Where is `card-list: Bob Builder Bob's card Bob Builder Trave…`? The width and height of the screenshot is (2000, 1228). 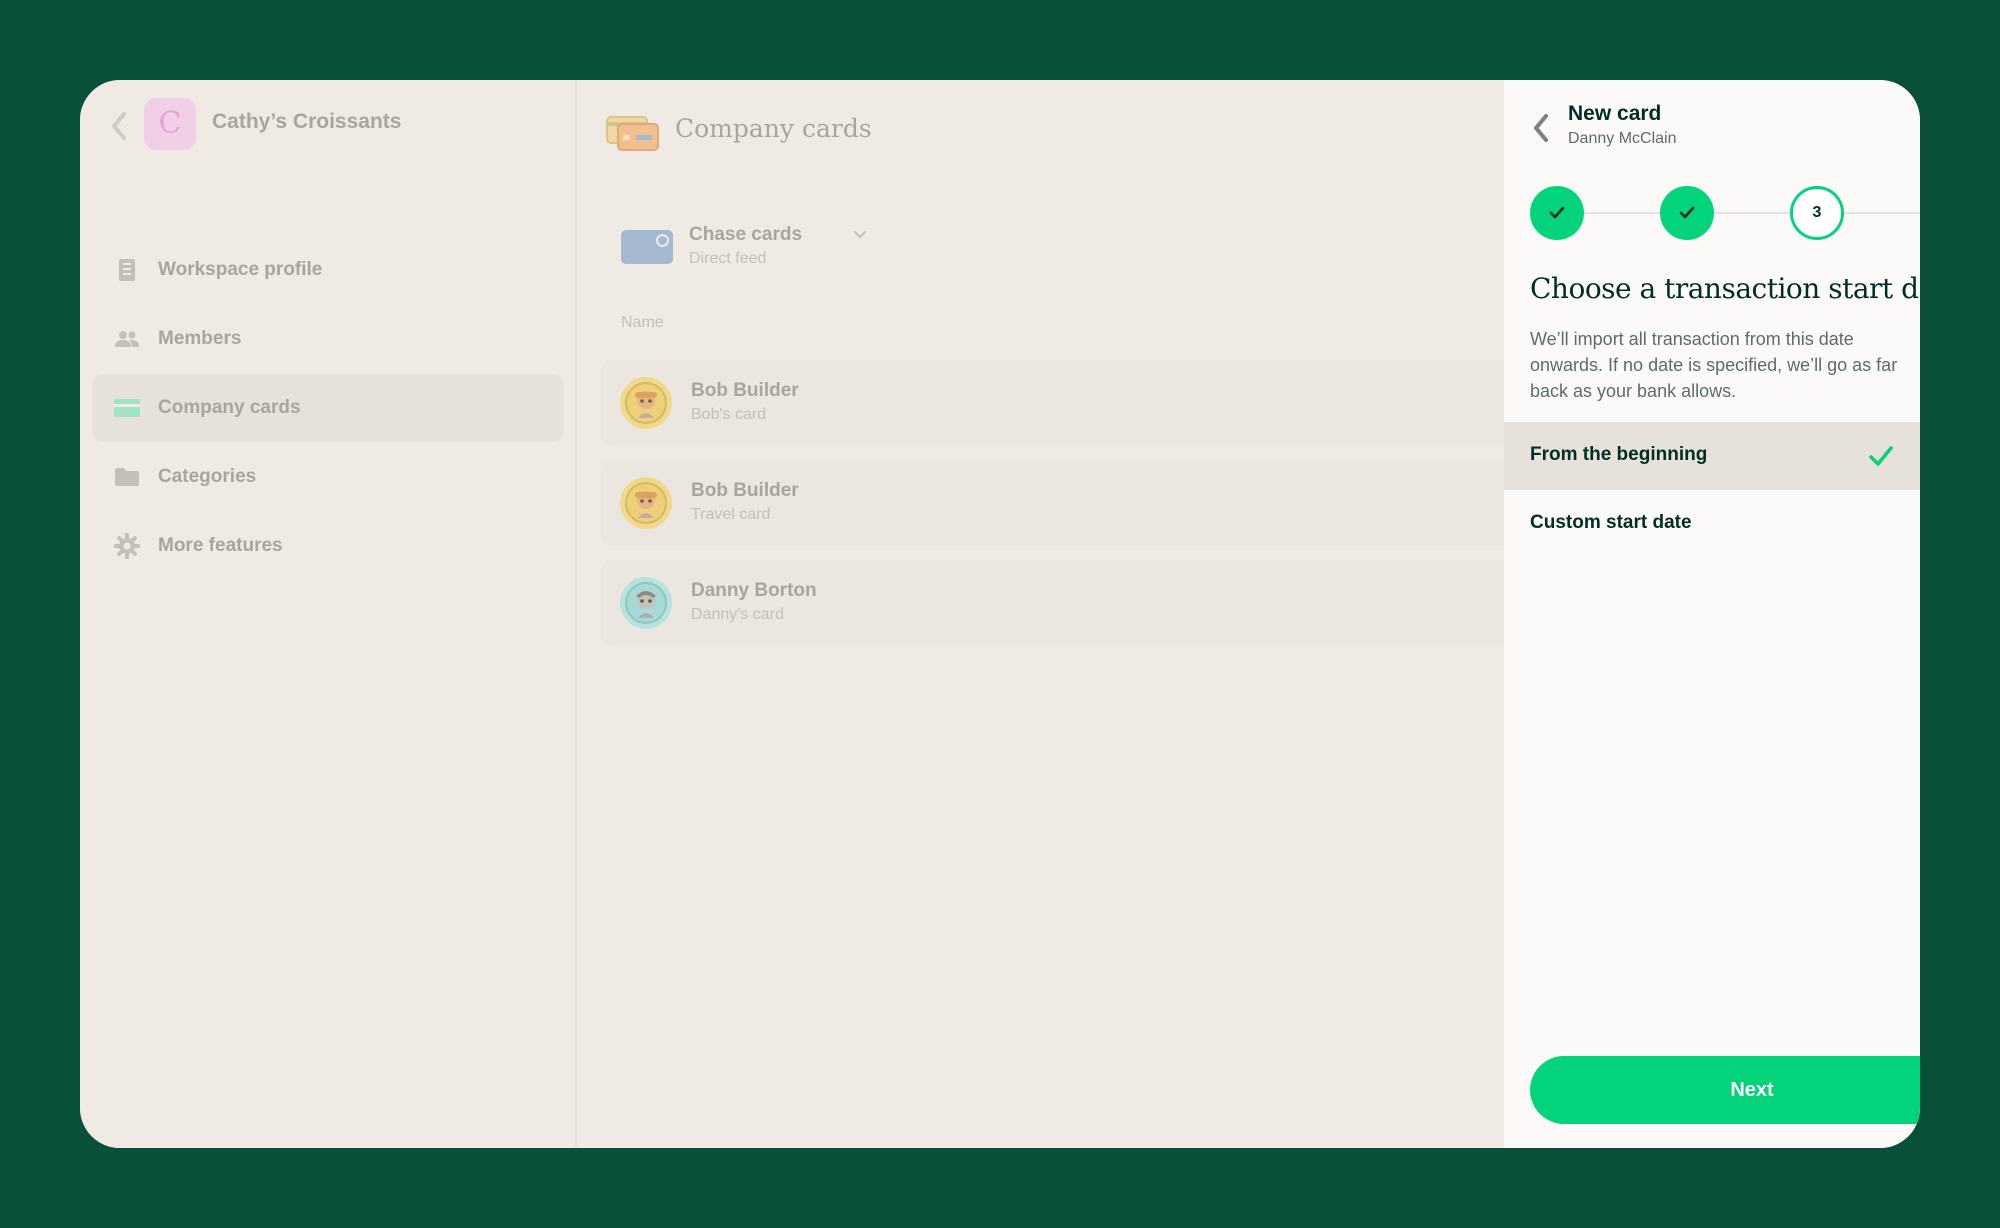 card-list: Bob Builder Bob's card Bob Builder Trave… is located at coordinates (1052, 510).